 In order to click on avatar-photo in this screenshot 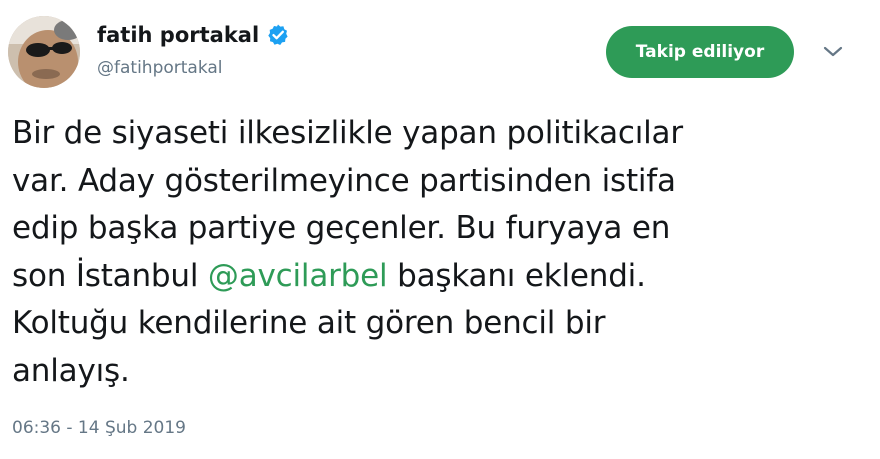, I will do `click(44, 52)`.